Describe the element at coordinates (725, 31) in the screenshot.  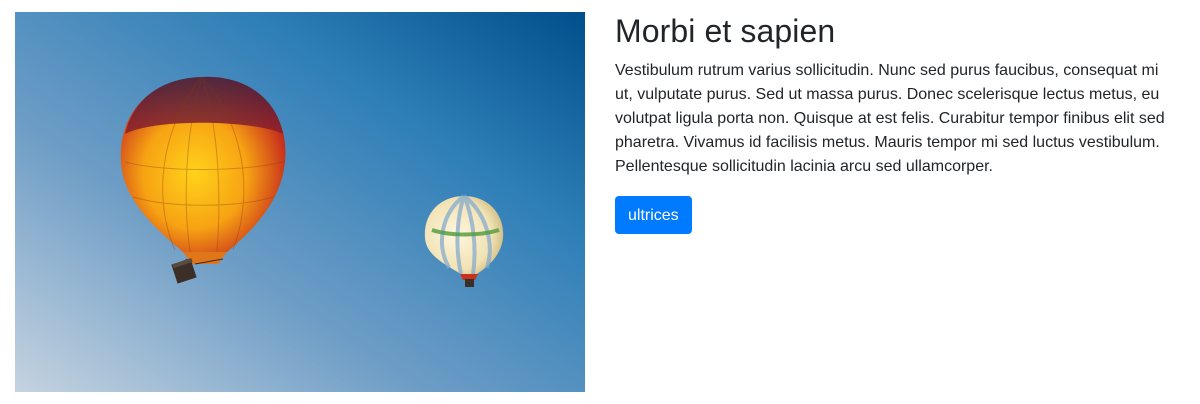
I see `card-title: Morbi et sapien` at that location.